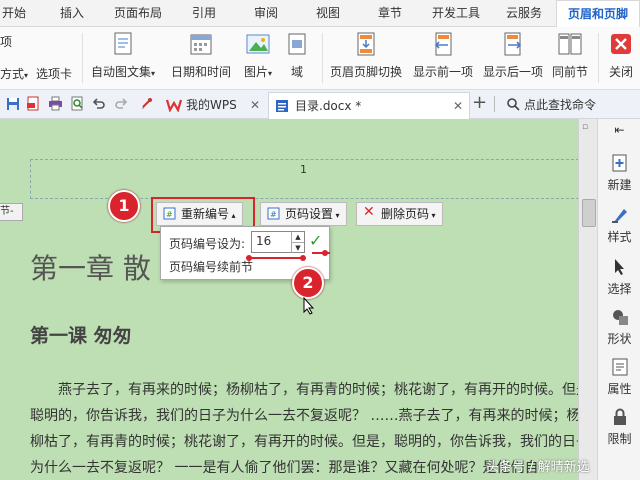  Describe the element at coordinates (587, 299) in the screenshot. I see `vertical-scrollbar: ▫` at that location.